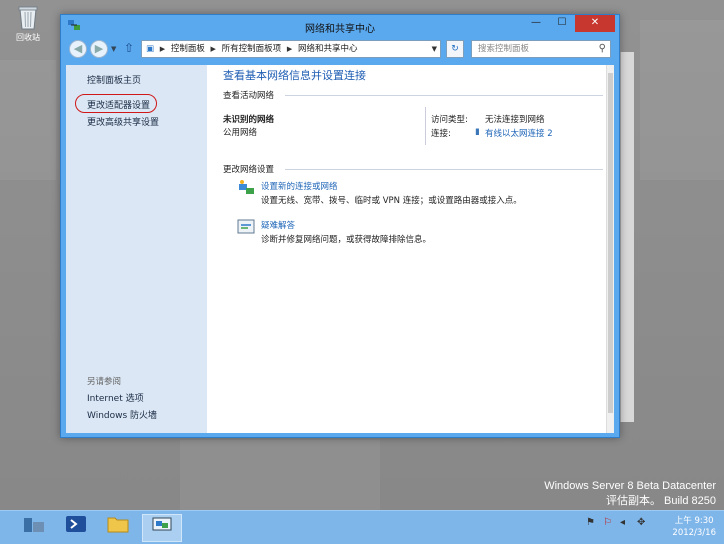  What do you see at coordinates (590, 522) in the screenshot?
I see `network-status-icon: ⚑` at bounding box center [590, 522].